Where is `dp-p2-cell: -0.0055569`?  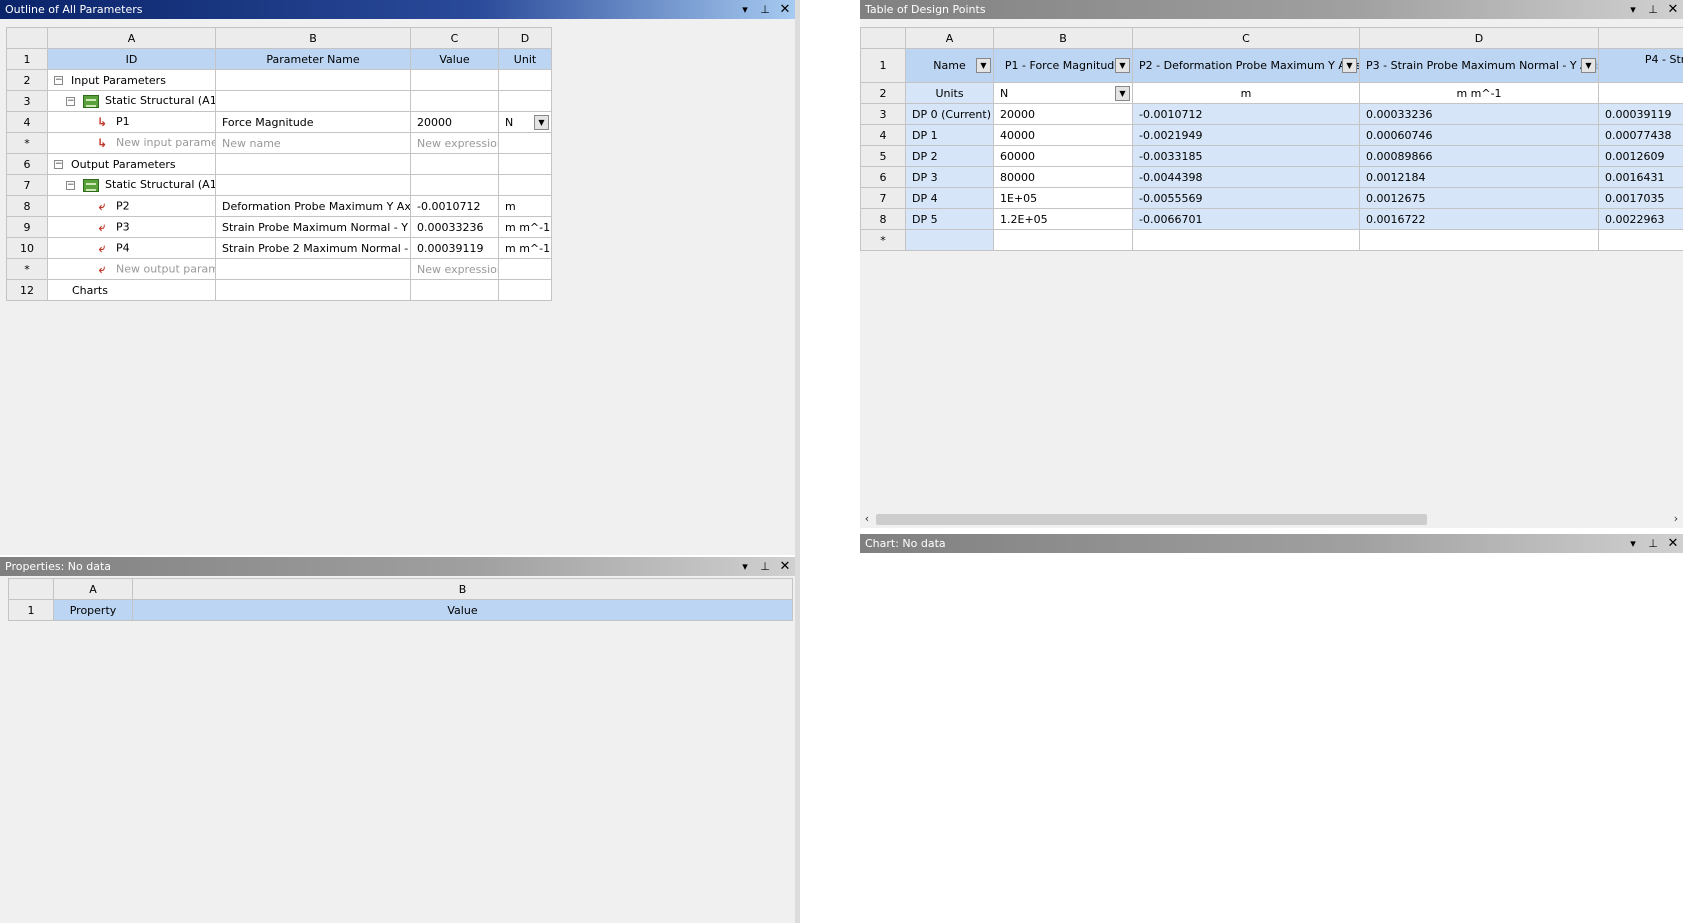
dp-p2-cell: -0.0055569 is located at coordinates (1246, 198).